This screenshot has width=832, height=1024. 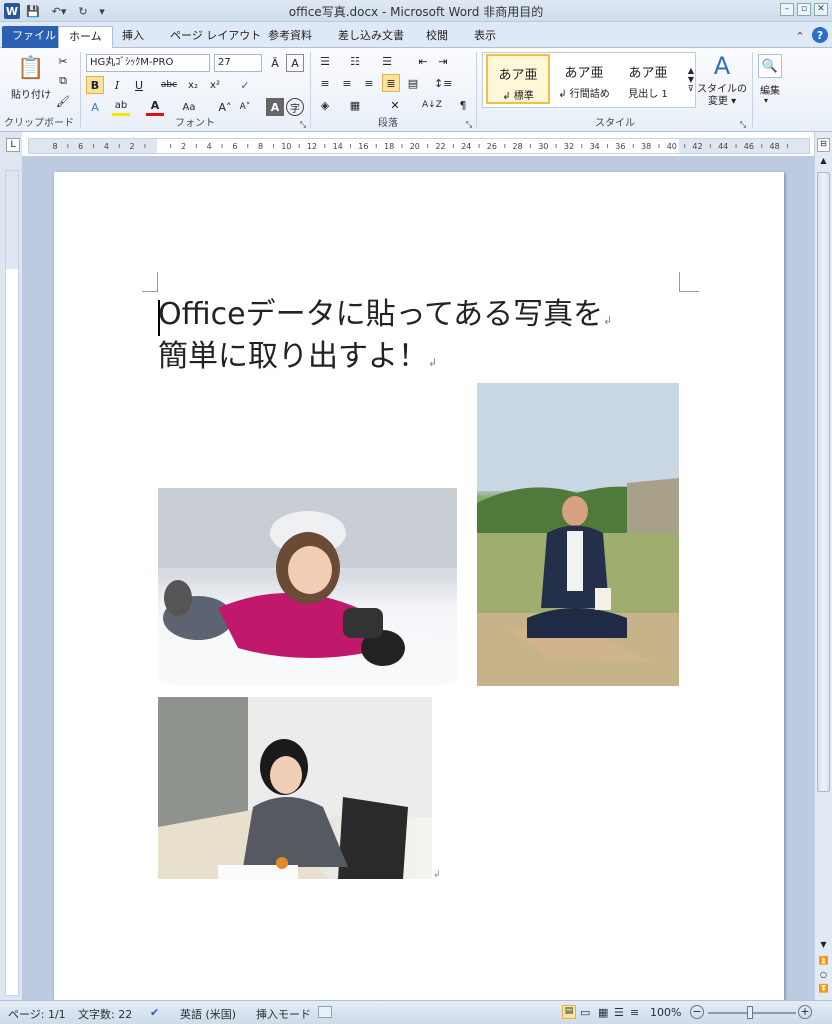 I want to click on editing-dropdown-icon: ▾, so click(x=766, y=100).